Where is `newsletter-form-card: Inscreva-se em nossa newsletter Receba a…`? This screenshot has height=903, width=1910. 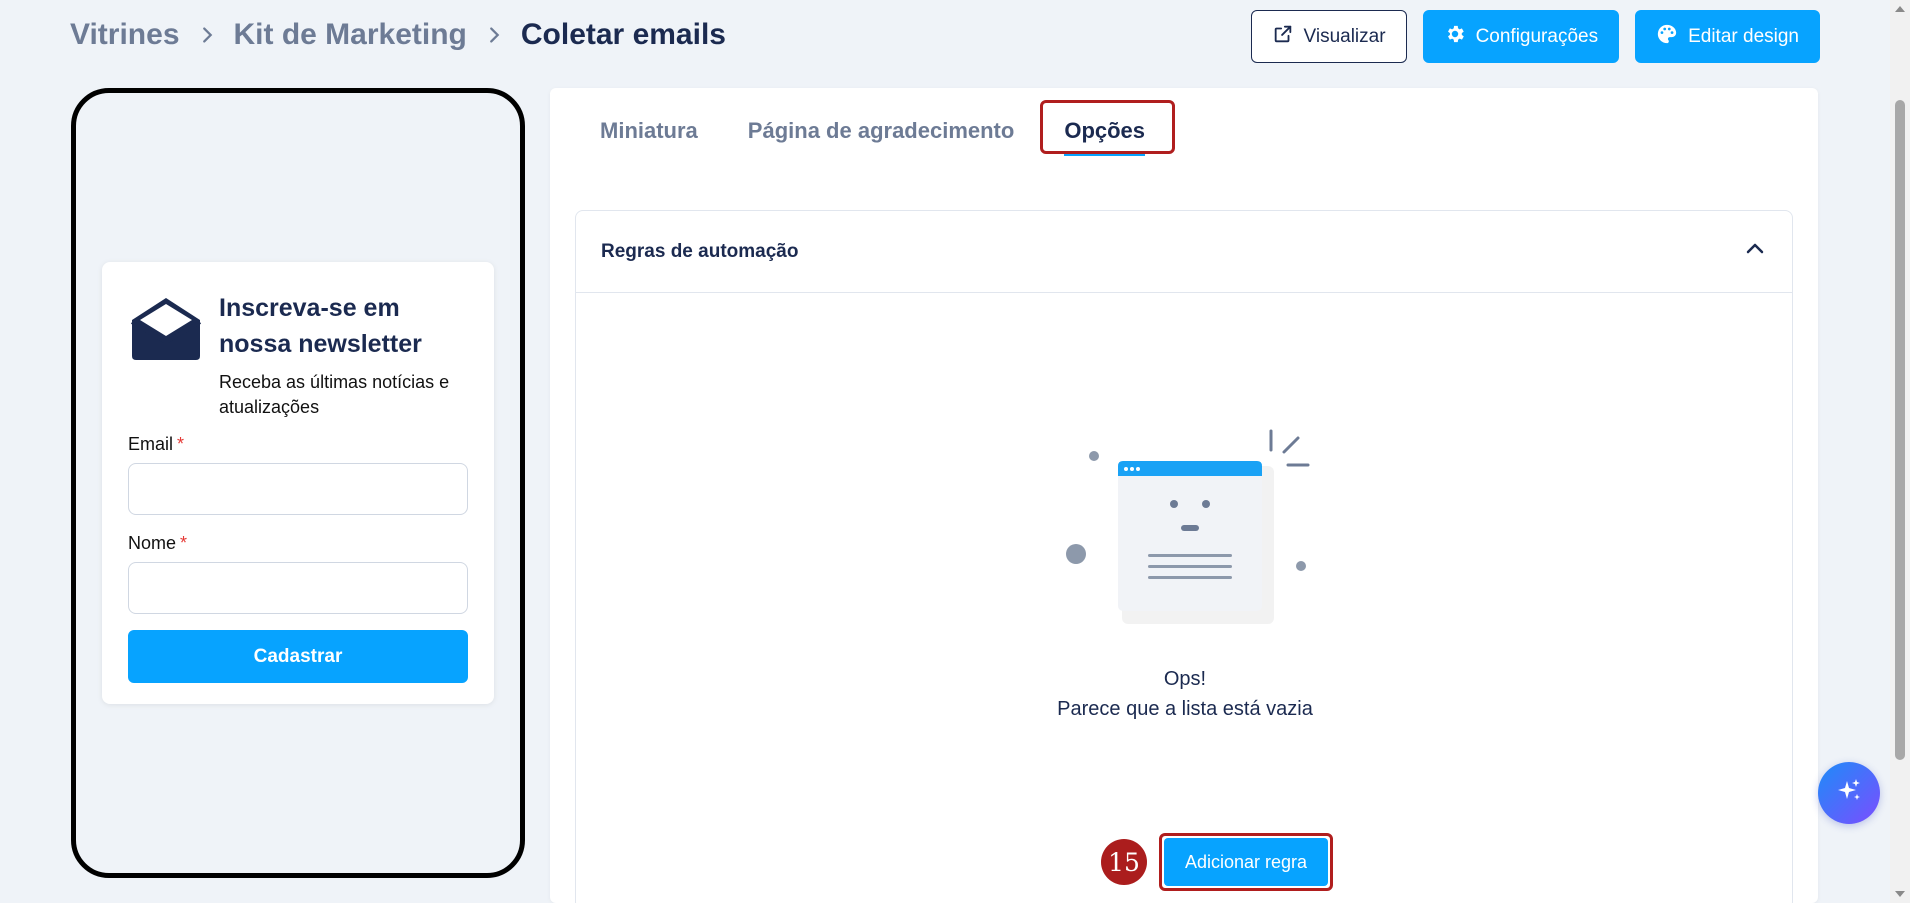
newsletter-form-card: Inscreva-se em nossa newsletter Receba a… is located at coordinates (298, 483).